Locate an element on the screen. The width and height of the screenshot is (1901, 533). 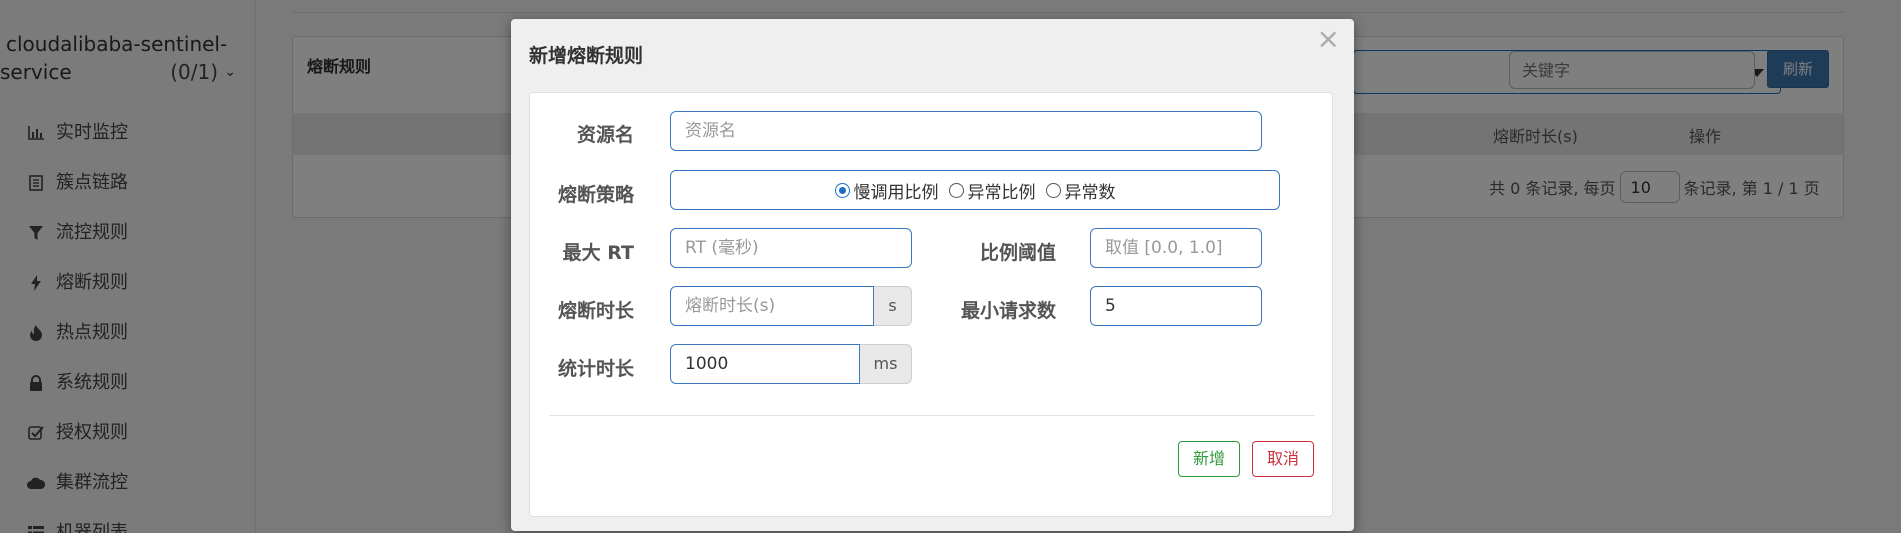
stat-interval-unit-addon: ms is located at coordinates (886, 364).